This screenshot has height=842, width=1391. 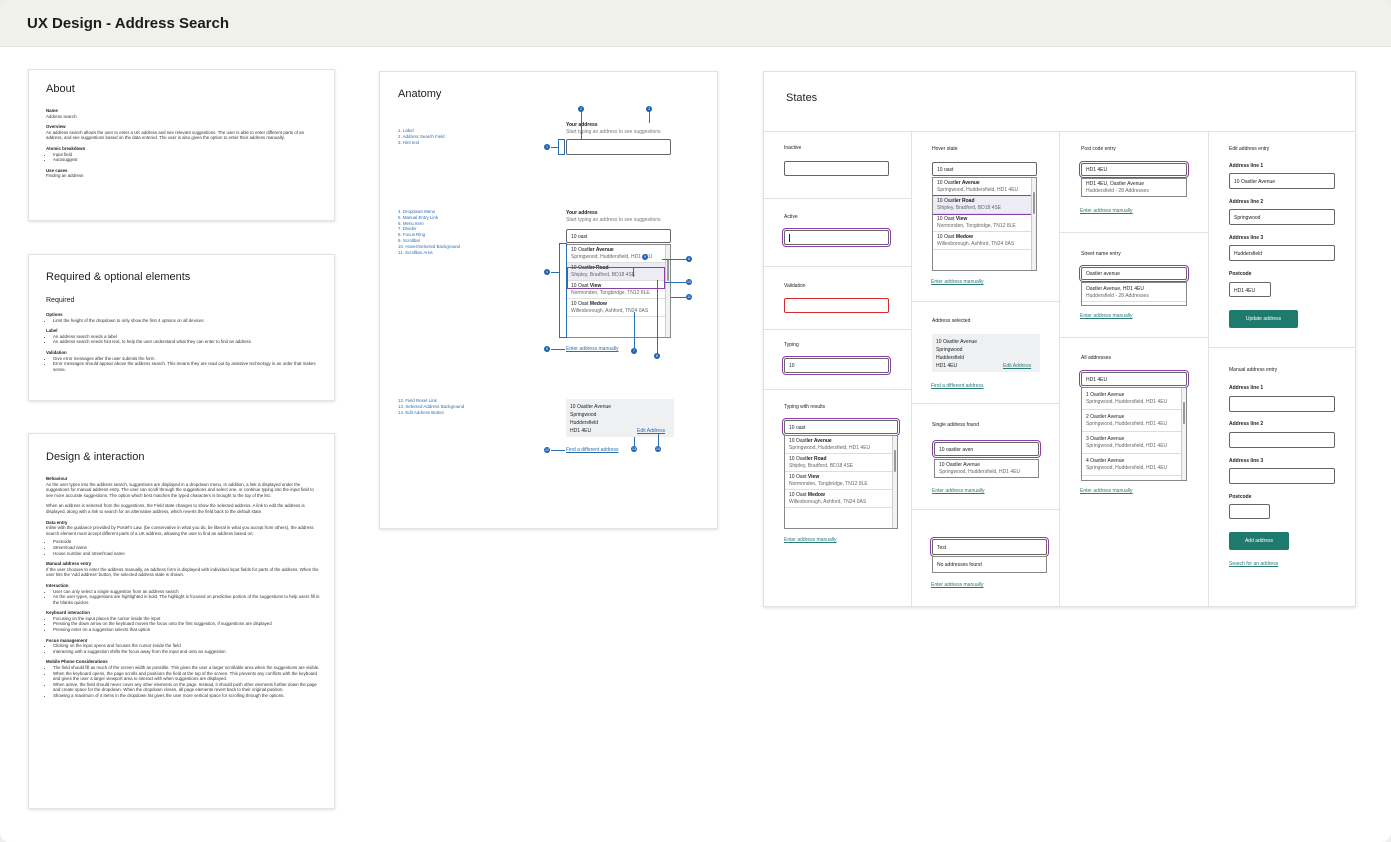 What do you see at coordinates (1259, 541) in the screenshot?
I see `add-address-button: Add address` at bounding box center [1259, 541].